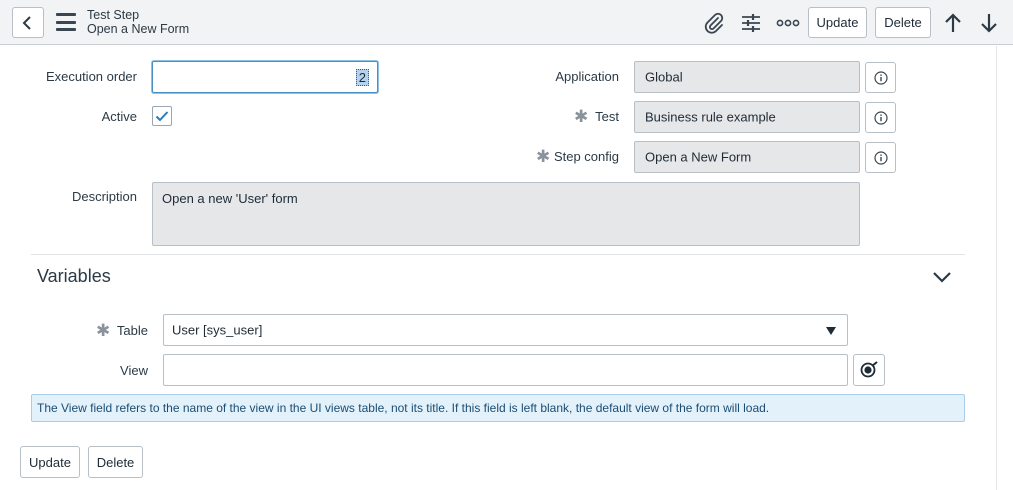  I want to click on sliders-icon, so click(751, 23).